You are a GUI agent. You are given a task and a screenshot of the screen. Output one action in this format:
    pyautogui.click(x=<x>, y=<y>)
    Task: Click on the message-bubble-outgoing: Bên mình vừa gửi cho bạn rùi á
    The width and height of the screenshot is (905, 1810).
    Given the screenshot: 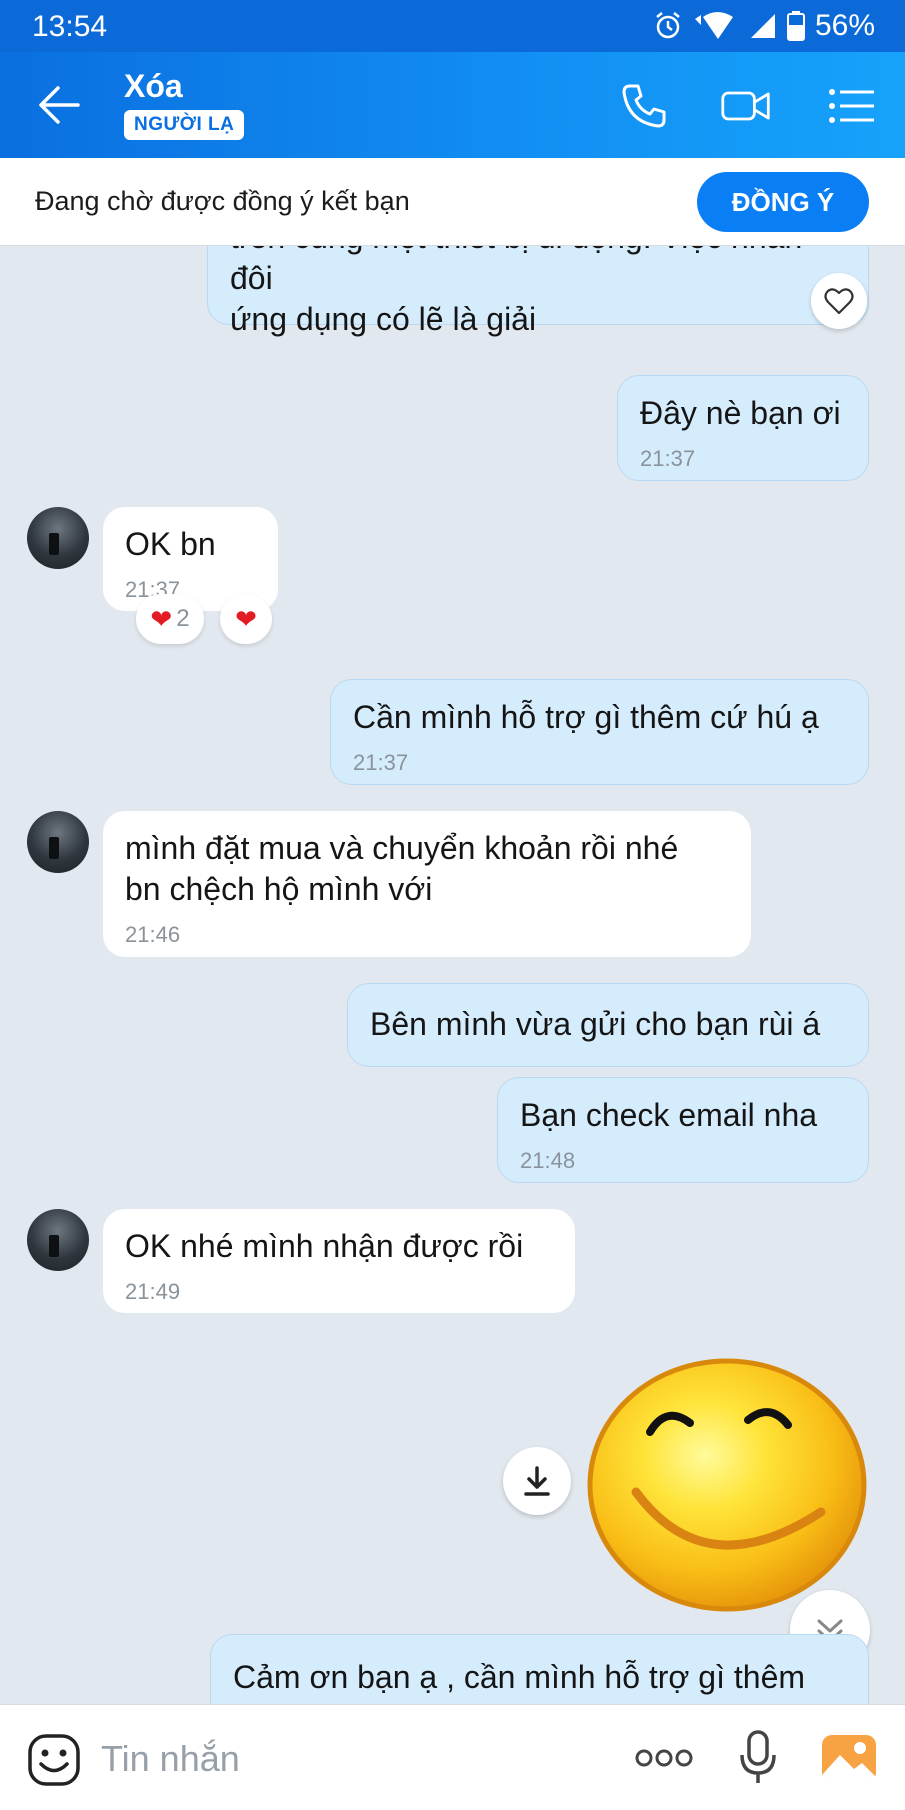 What is the action you would take?
    pyautogui.click(x=608, y=1025)
    